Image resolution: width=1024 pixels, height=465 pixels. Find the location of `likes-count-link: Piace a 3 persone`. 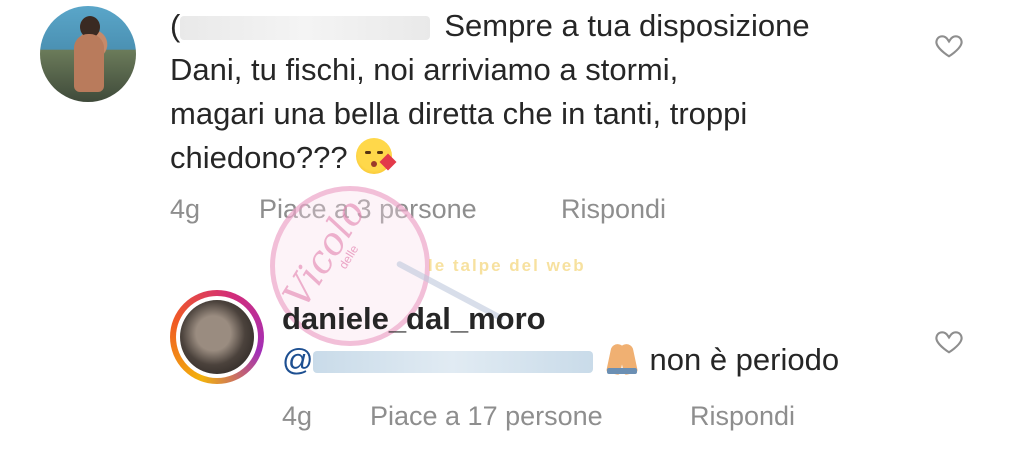

likes-count-link: Piace a 3 persone is located at coordinates (368, 209).